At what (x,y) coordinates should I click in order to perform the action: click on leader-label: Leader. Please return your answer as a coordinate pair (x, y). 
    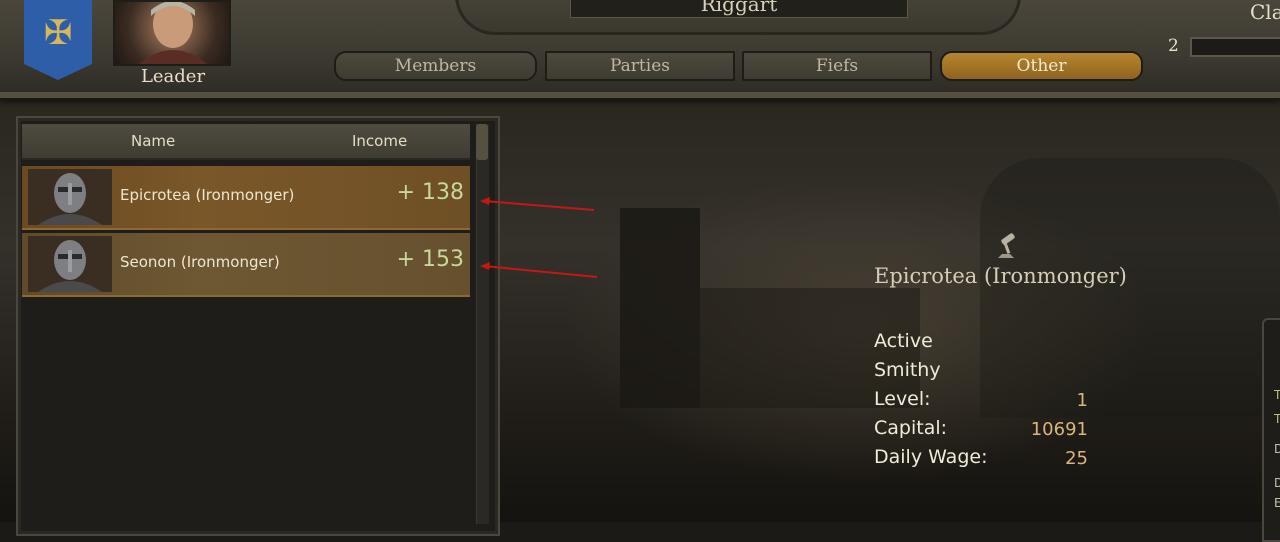
    Looking at the image, I should click on (173, 76).